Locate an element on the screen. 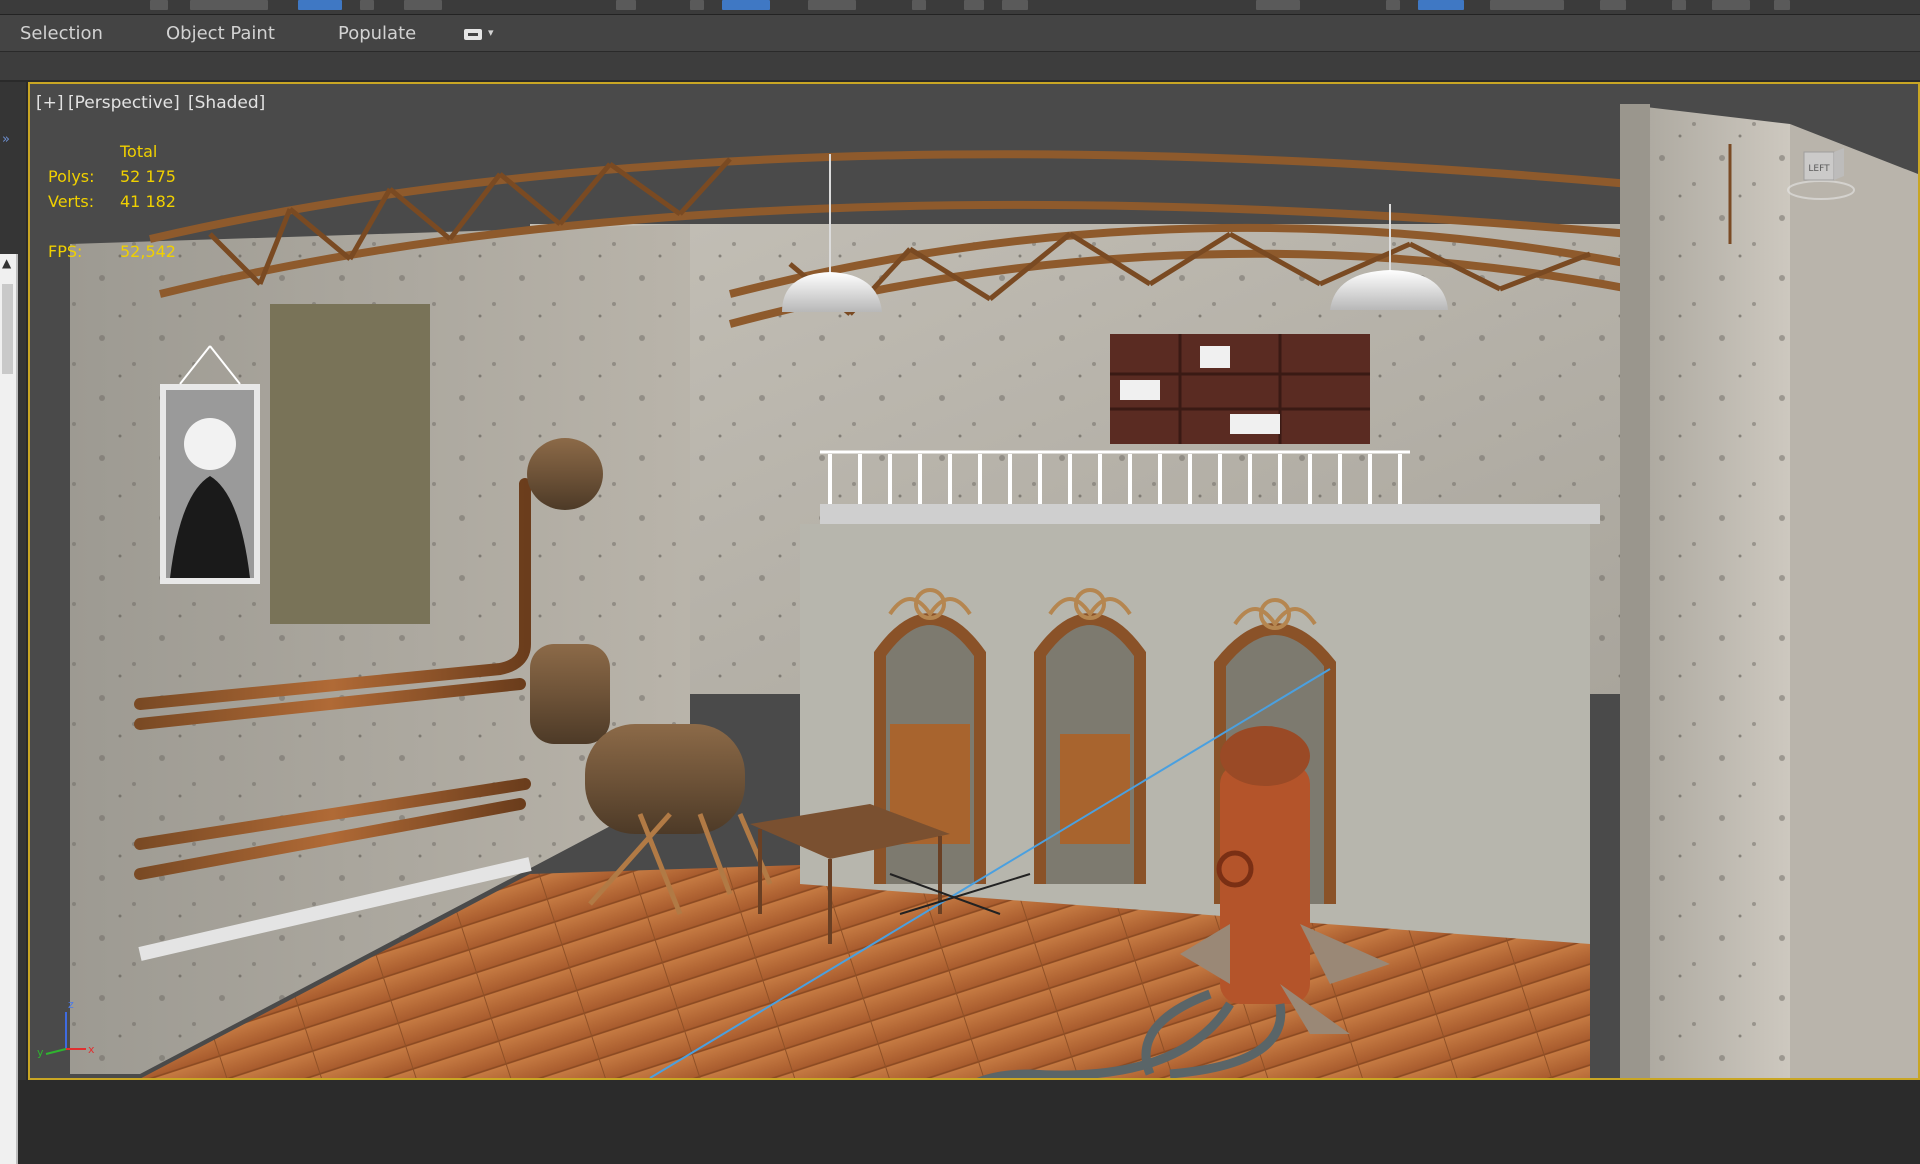  curve-editor-icon is located at coordinates (1015, 5).